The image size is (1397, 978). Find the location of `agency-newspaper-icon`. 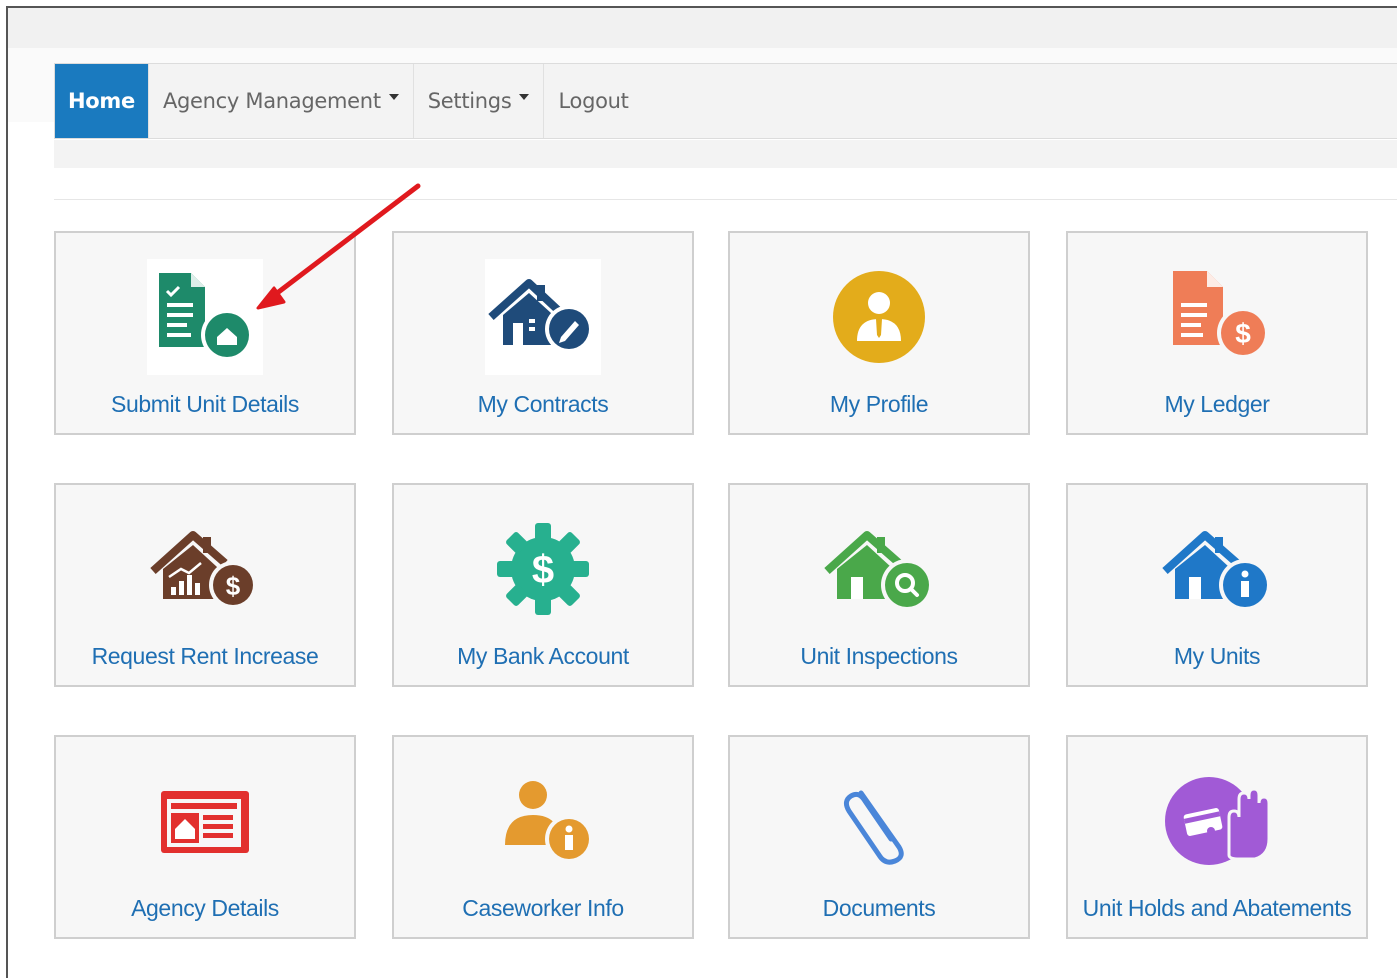

agency-newspaper-icon is located at coordinates (205, 821).